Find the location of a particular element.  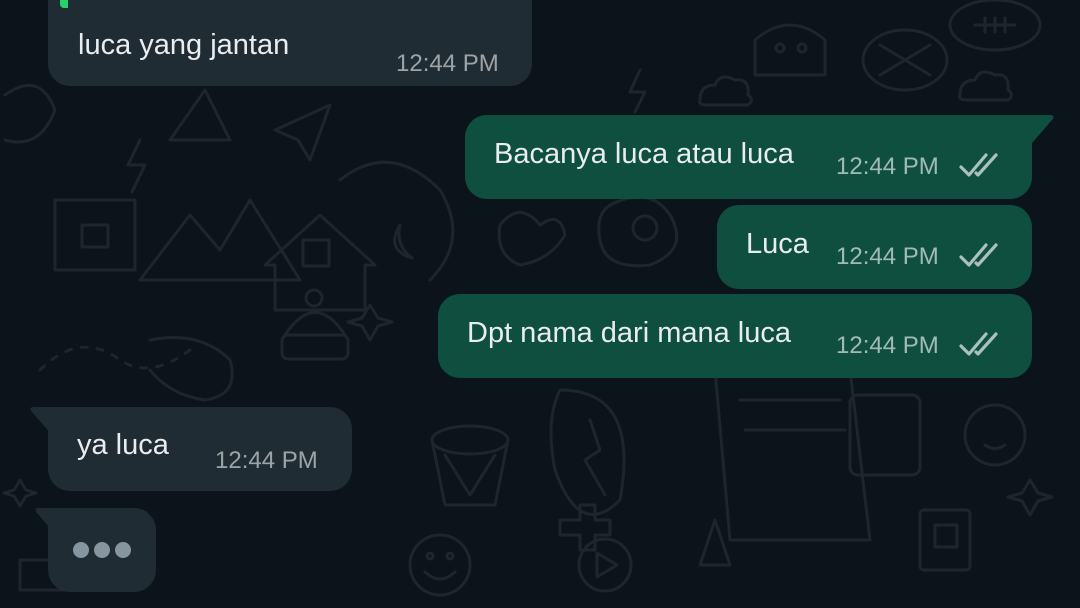

typing-indicator is located at coordinates (102, 550).